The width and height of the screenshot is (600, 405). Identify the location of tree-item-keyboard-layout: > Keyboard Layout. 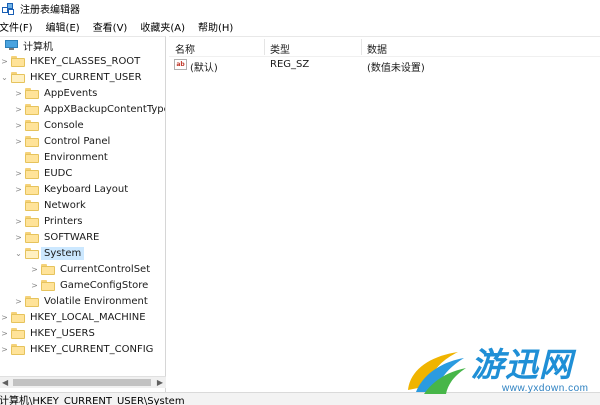
(72, 189).